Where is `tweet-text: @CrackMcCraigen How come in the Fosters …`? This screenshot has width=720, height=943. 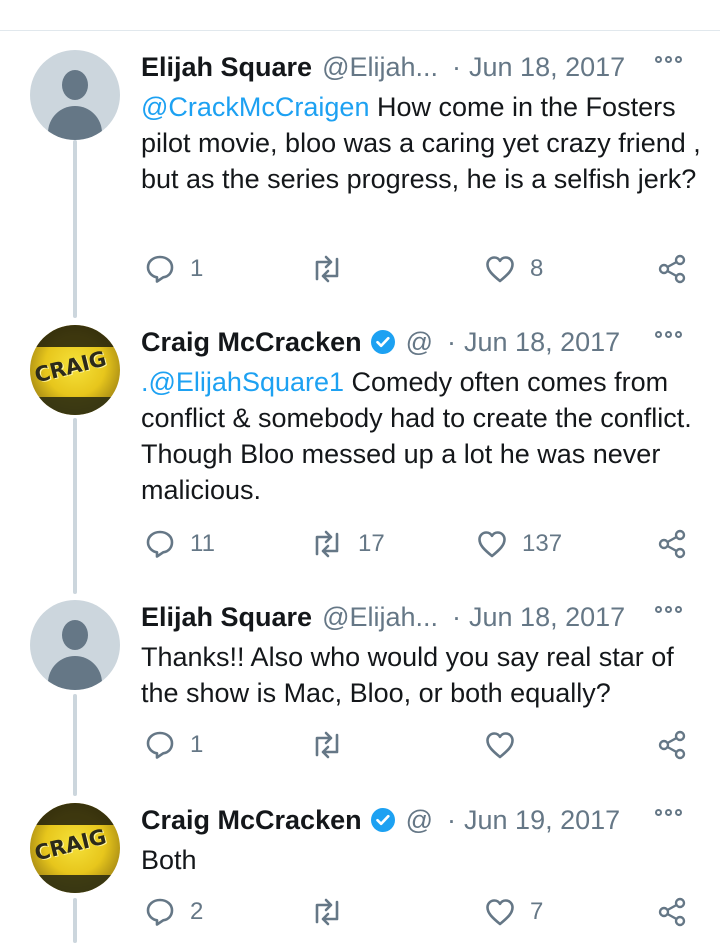
tweet-text: @CrackMcCraigen How come in the Fosters … is located at coordinates (421, 143).